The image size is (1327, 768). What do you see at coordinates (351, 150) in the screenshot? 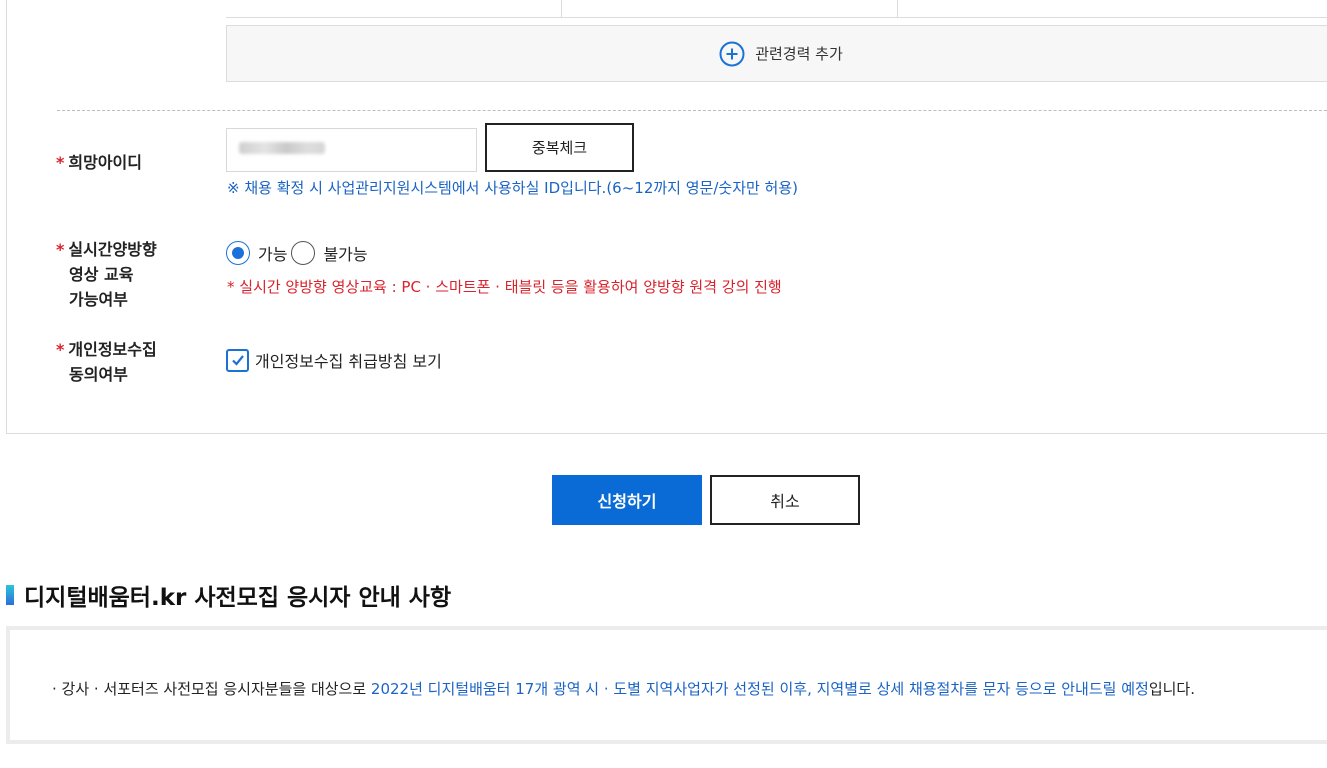
I see `desired-id-input` at bounding box center [351, 150].